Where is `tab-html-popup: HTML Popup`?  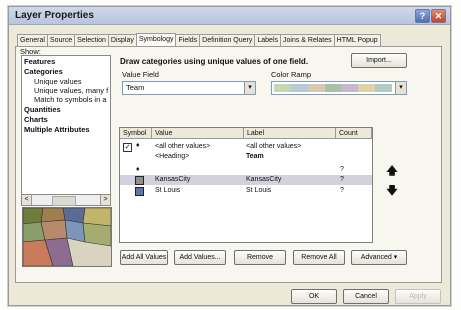 tab-html-popup: HTML Popup is located at coordinates (357, 40).